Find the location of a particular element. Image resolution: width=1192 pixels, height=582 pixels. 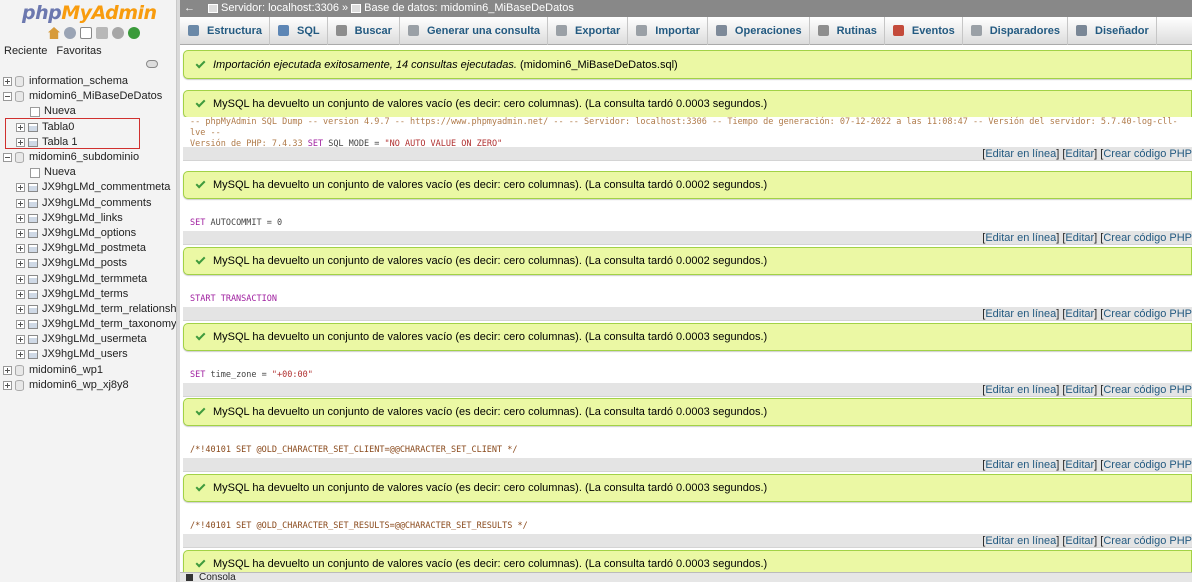

breadcrumb-database: Base de datos: midomin6_MiBaseDeDatos is located at coordinates (469, 8).